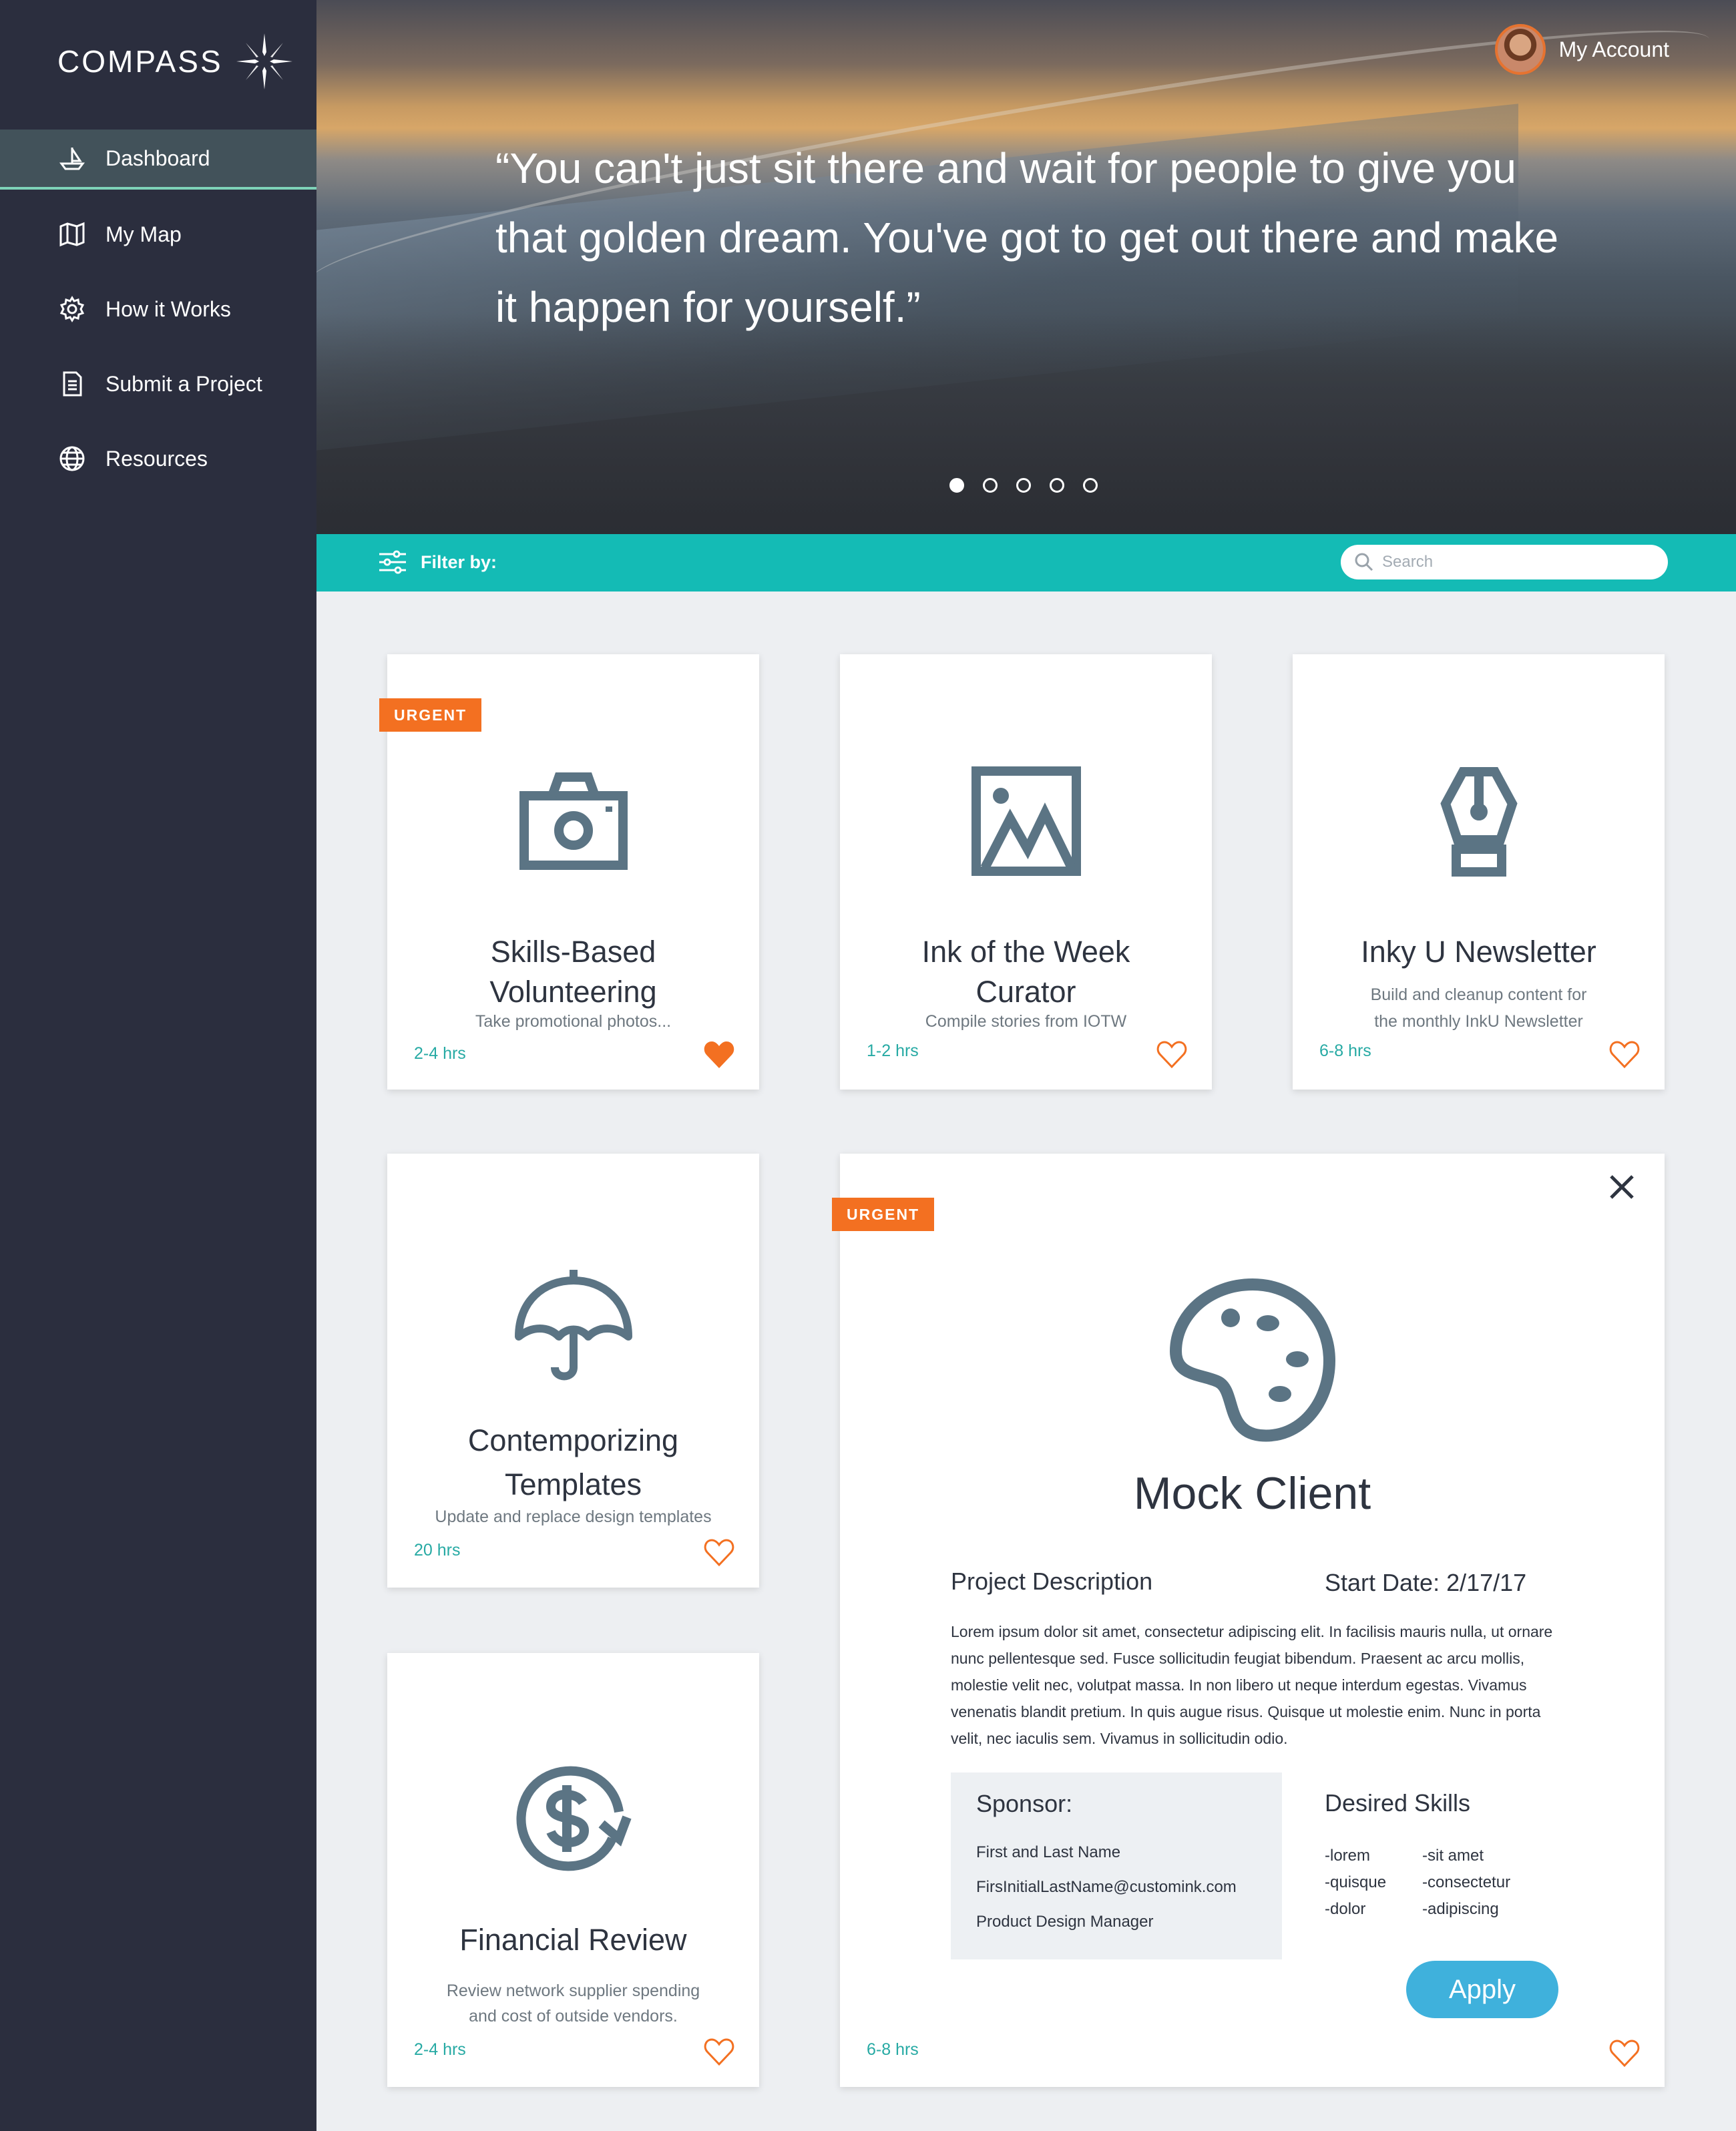  What do you see at coordinates (573, 1991) in the screenshot?
I see `card-subtitle: Review network supplier spending` at bounding box center [573, 1991].